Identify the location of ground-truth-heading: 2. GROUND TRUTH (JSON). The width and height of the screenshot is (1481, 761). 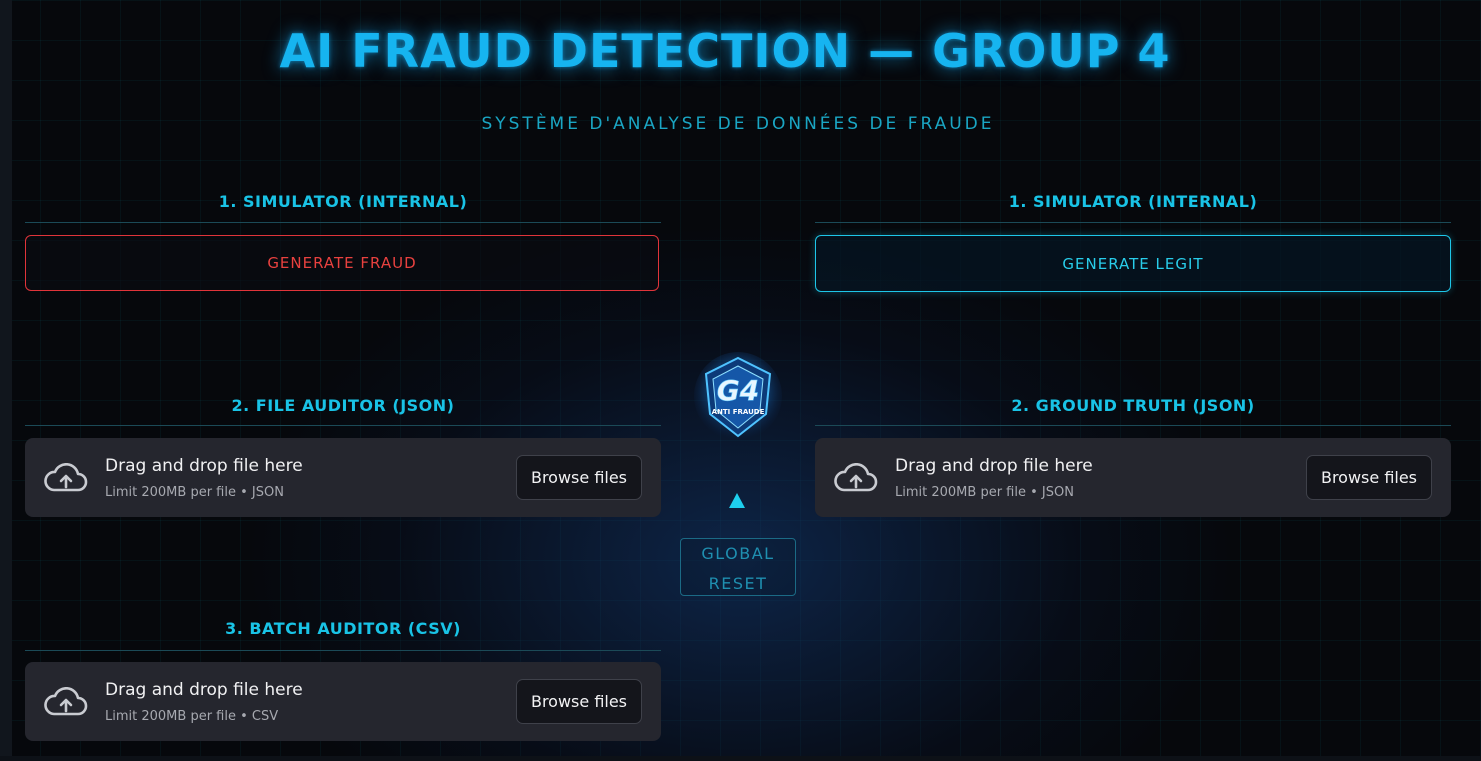
(1133, 405).